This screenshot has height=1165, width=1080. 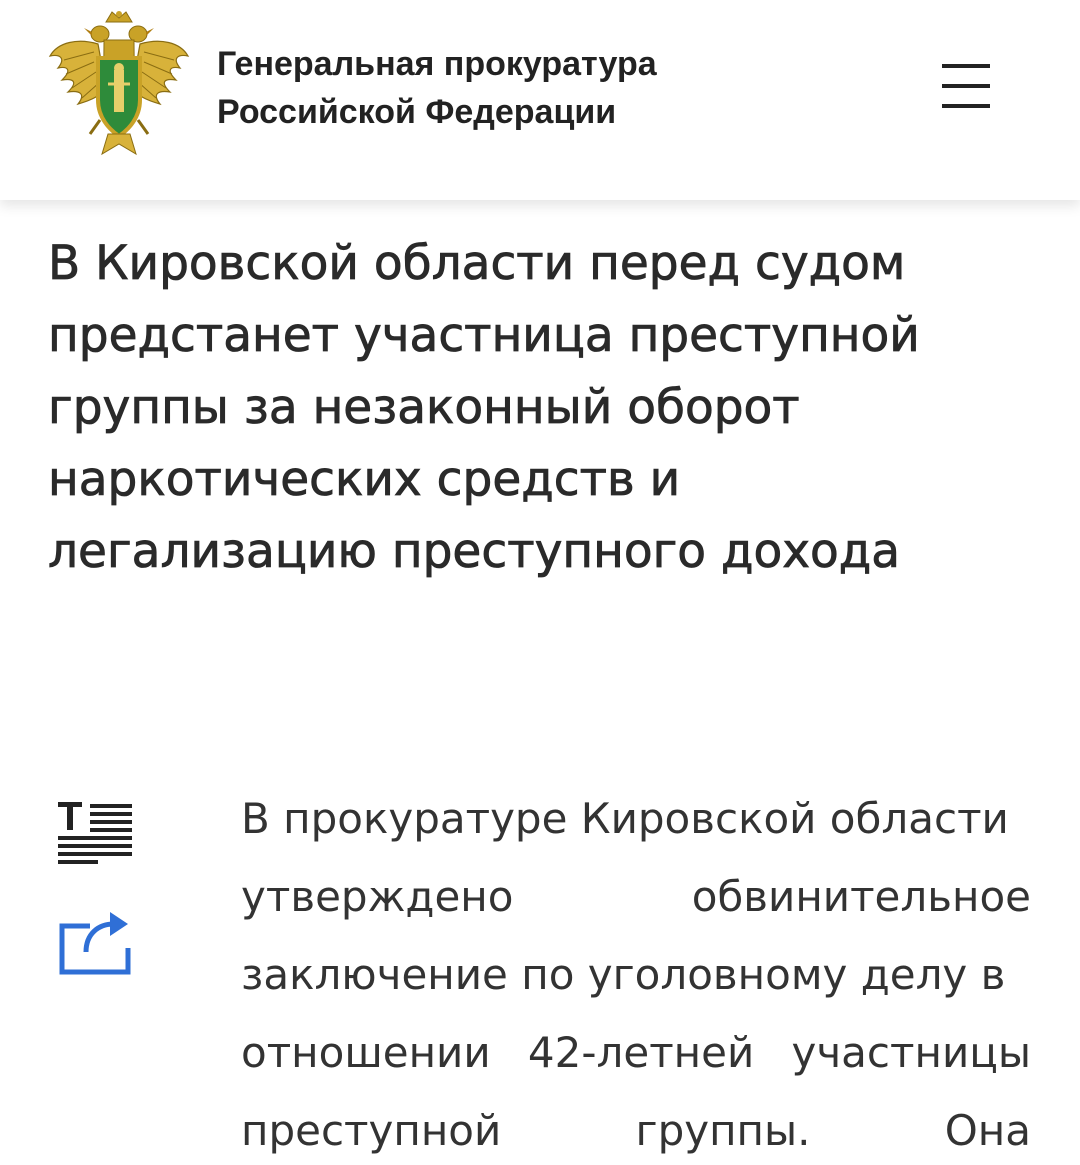 I want to click on body-word: отношении, so click(x=366, y=1052).